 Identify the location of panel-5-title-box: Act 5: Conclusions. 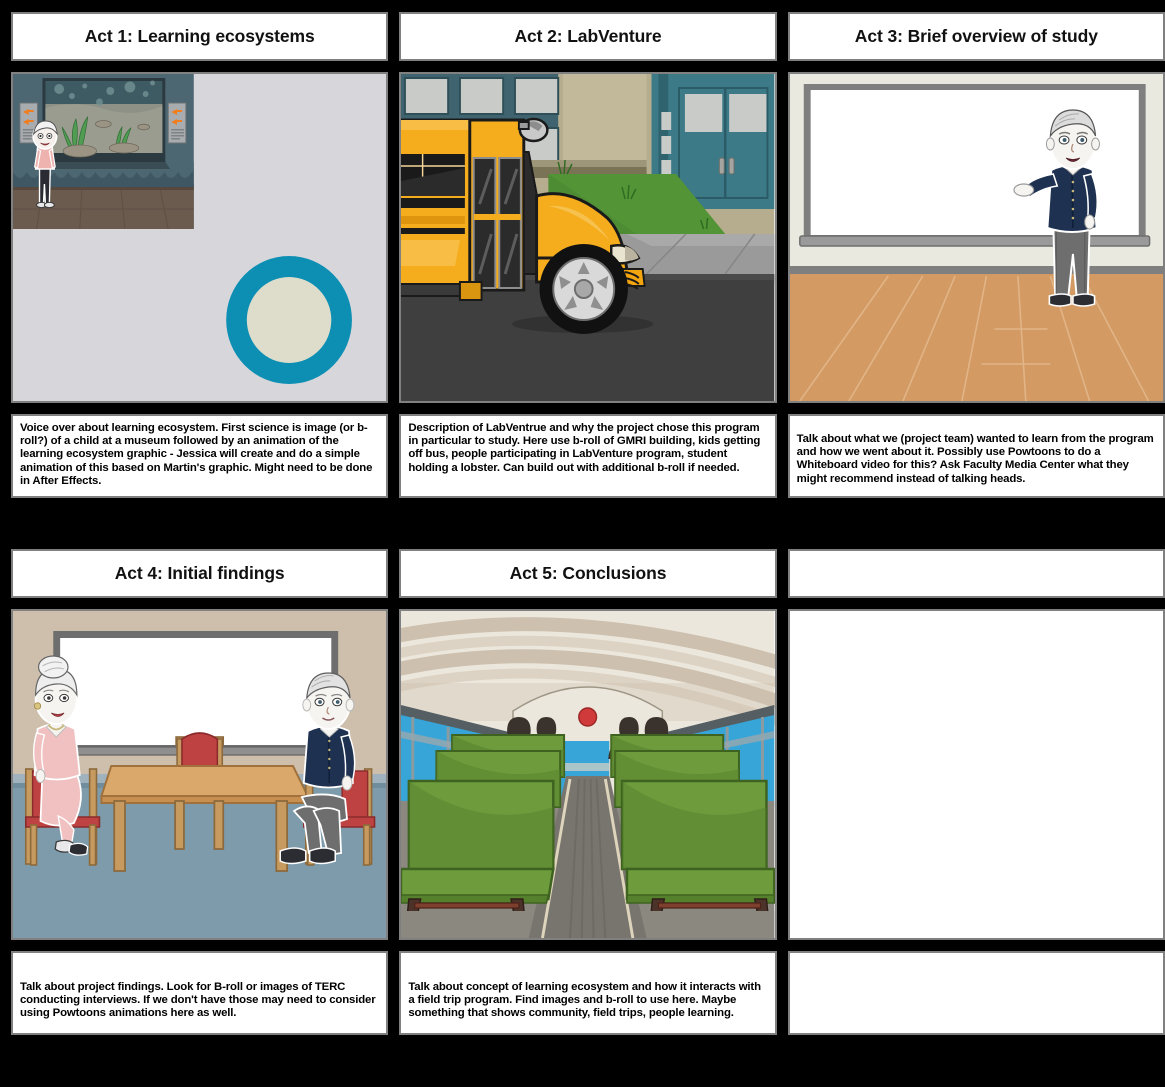
(588, 573).